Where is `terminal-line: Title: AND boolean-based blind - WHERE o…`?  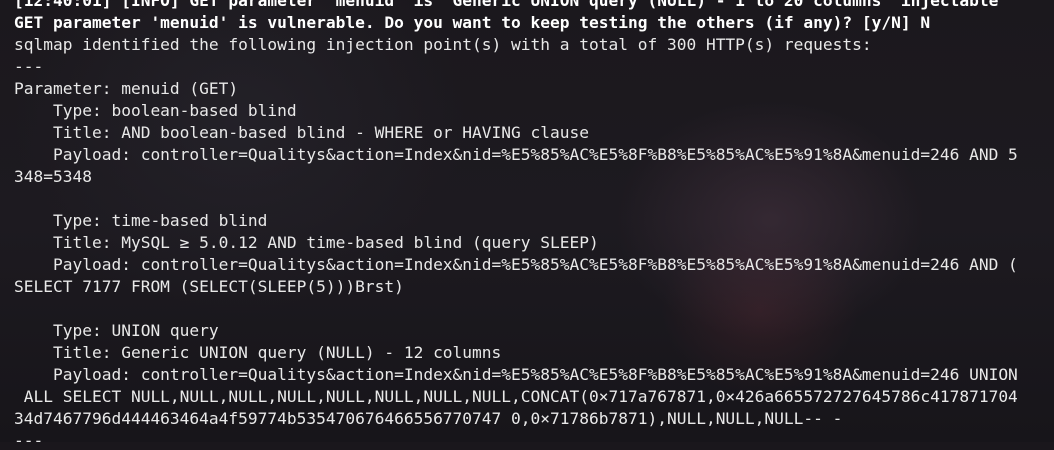
terminal-line: Title: AND boolean-based blind - WHERE o… is located at coordinates (301, 132).